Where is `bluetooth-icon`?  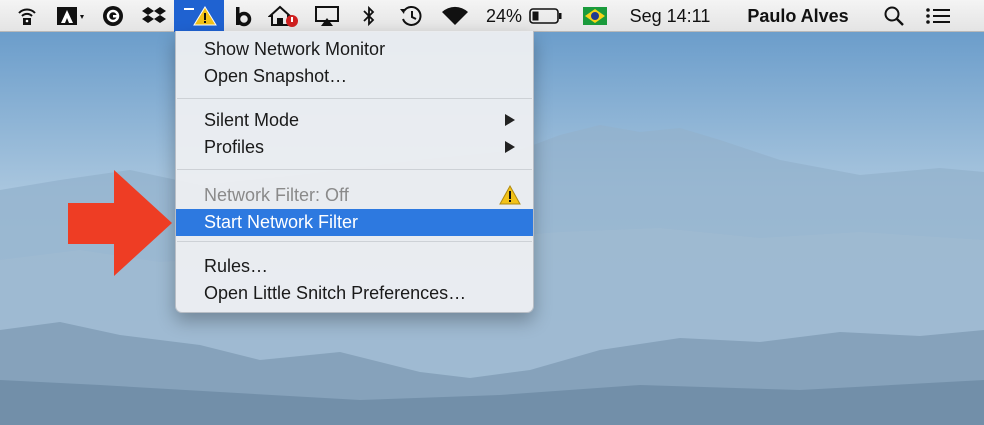
bluetooth-icon is located at coordinates (369, 16).